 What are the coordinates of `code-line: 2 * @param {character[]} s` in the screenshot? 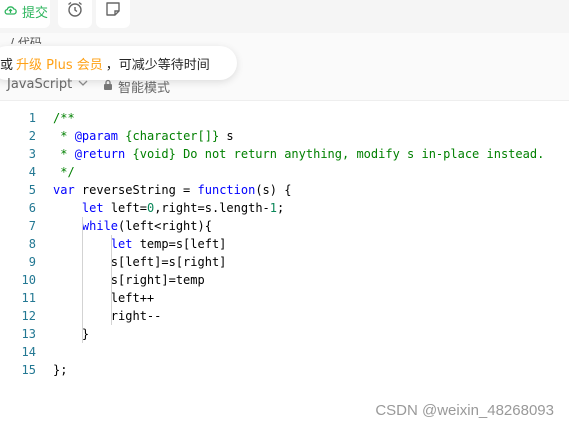 It's located at (284, 136).